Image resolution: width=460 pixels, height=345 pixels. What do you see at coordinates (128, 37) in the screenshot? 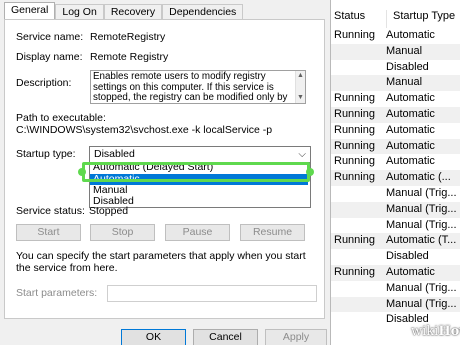
I see `service-name-value: RemoteRegistry` at bounding box center [128, 37].